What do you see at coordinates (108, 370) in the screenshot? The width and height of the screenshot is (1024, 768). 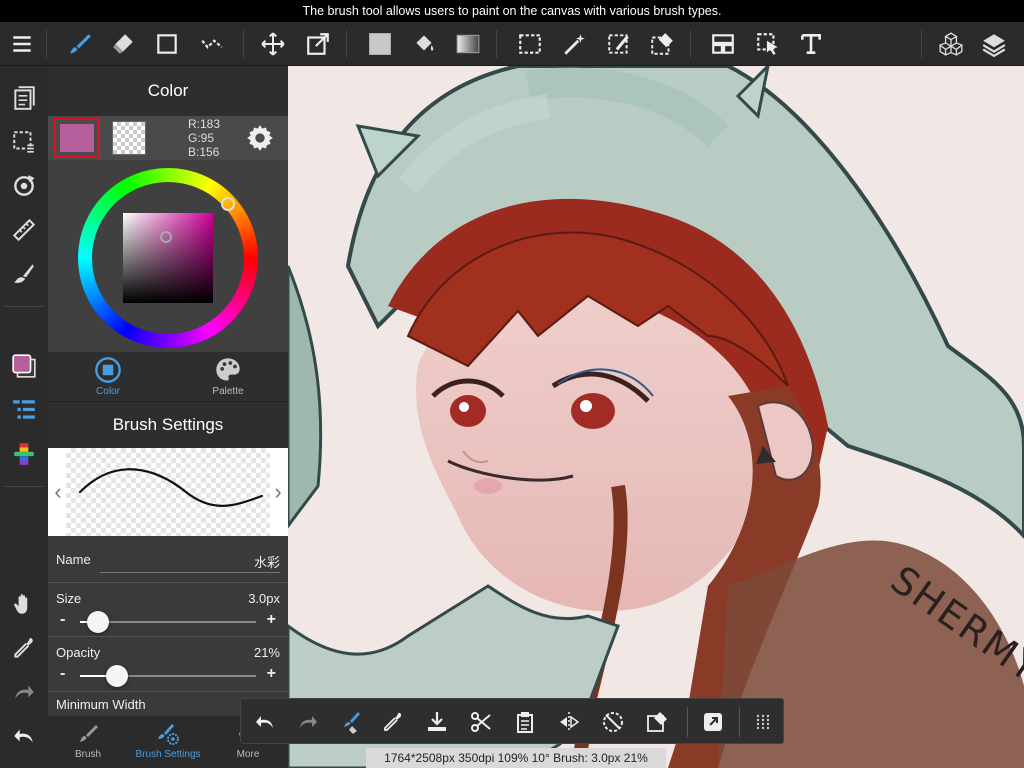 I see `color-circle-icon` at bounding box center [108, 370].